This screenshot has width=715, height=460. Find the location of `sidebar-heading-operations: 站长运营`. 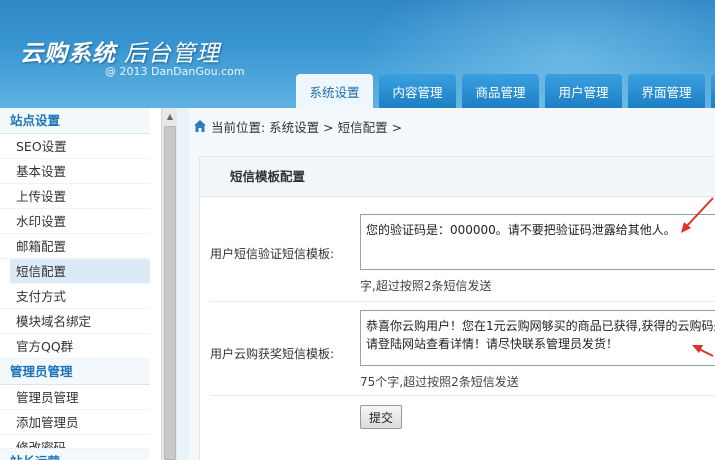

sidebar-heading-operations: 站长运营 is located at coordinates (75, 454).